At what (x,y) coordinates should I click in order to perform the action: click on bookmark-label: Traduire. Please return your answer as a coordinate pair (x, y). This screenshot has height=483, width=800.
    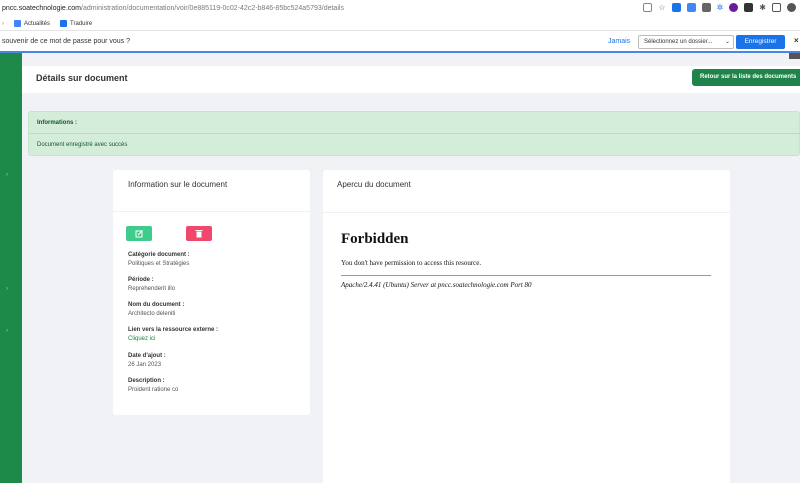
    Looking at the image, I should click on (81, 23).